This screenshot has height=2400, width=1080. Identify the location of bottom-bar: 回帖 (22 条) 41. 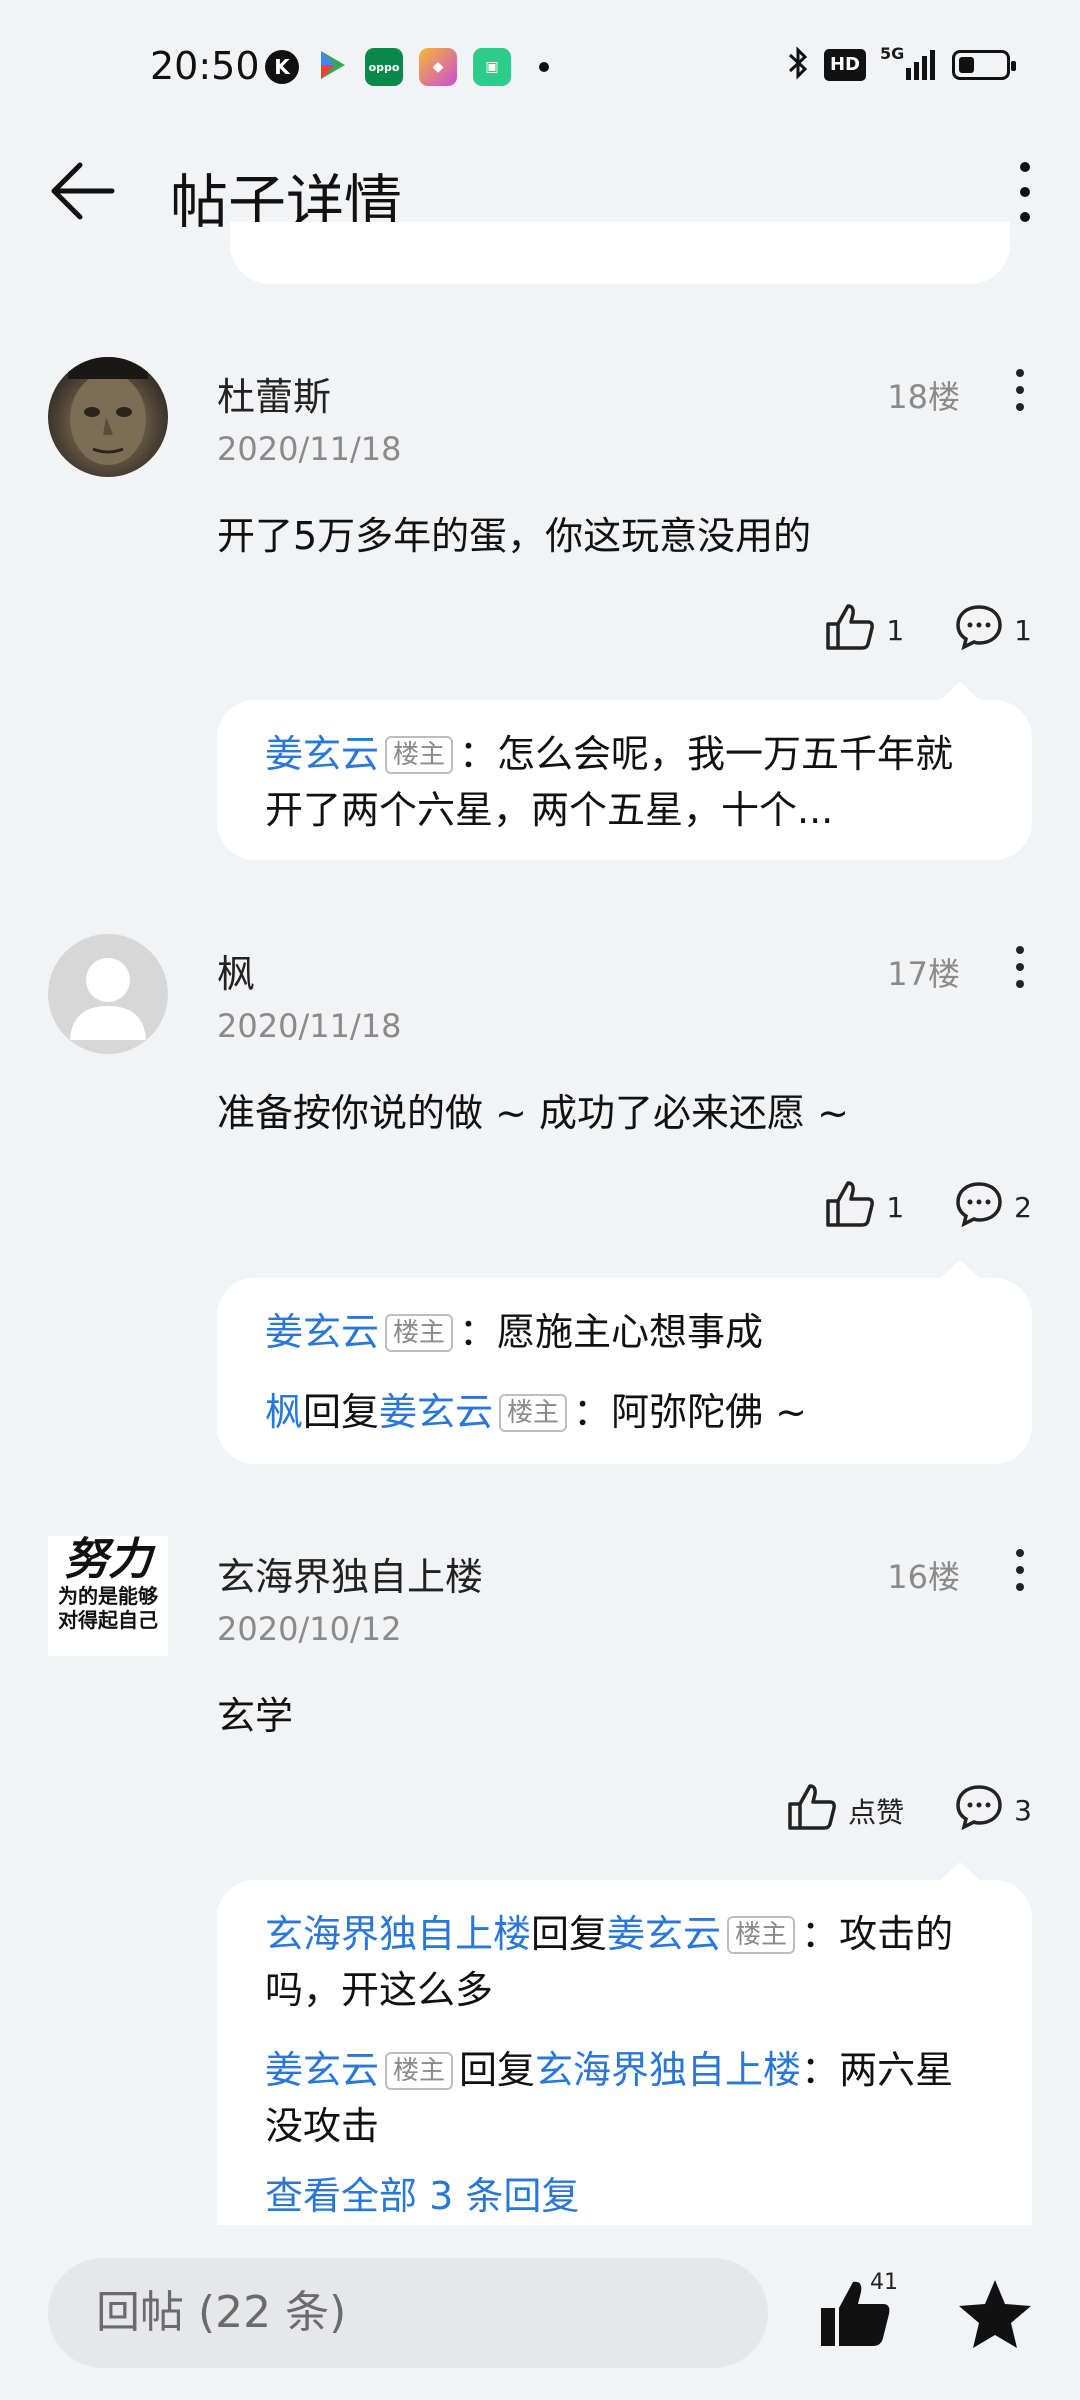
(540, 2320).